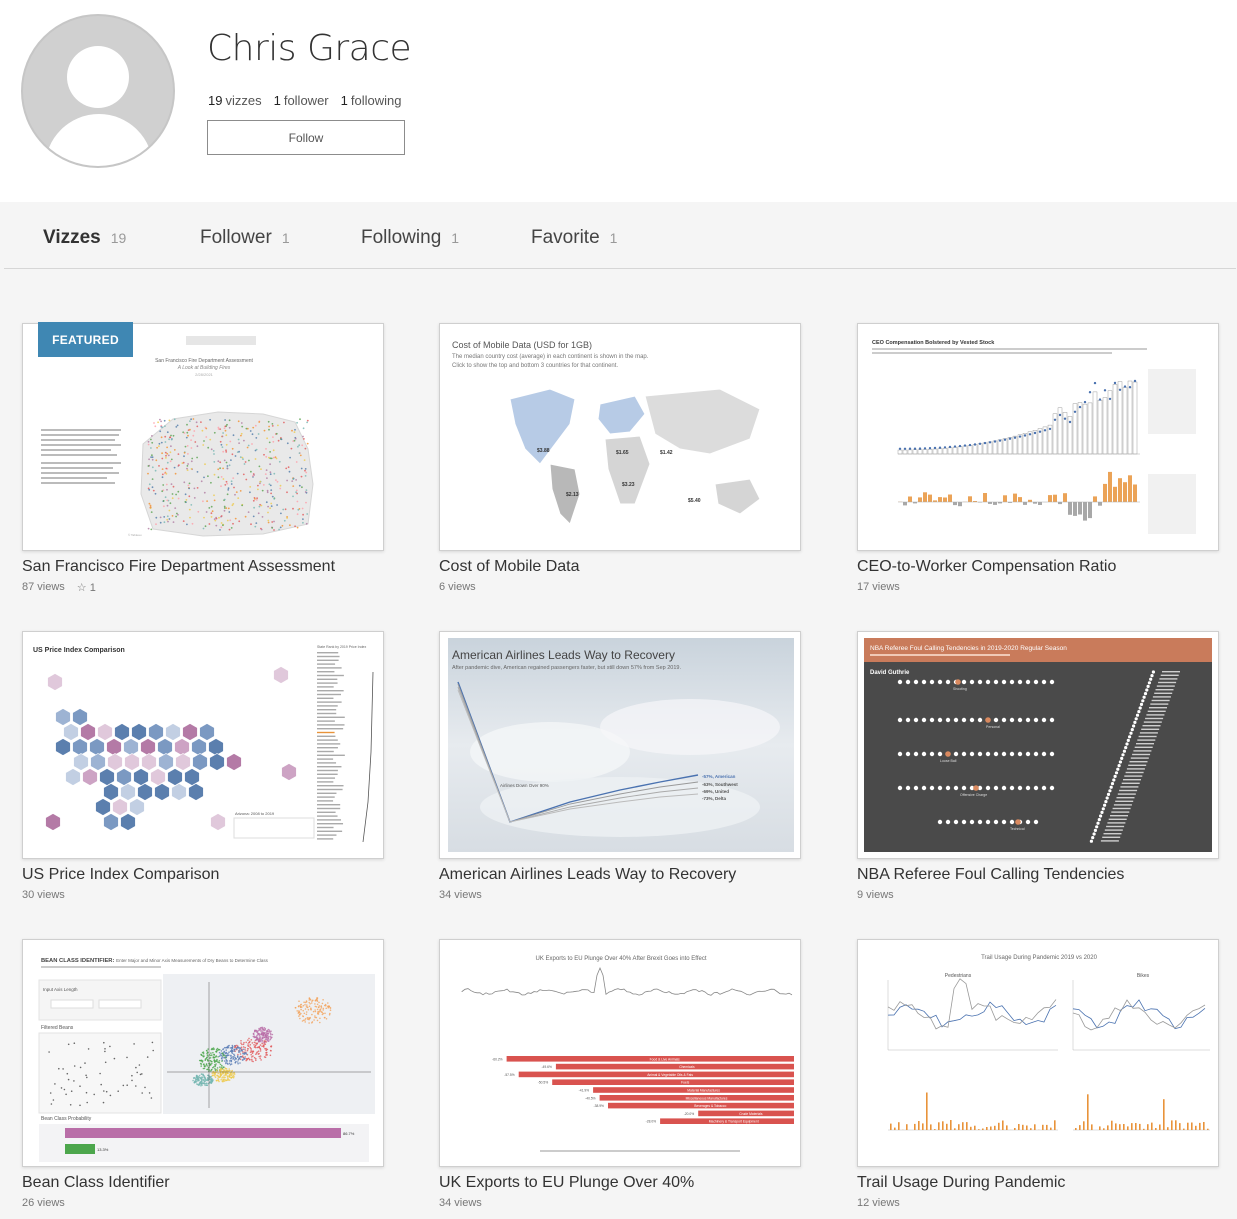 Image resolution: width=1237 pixels, height=1219 pixels. What do you see at coordinates (627, 470) in the screenshot?
I see `africa` at bounding box center [627, 470].